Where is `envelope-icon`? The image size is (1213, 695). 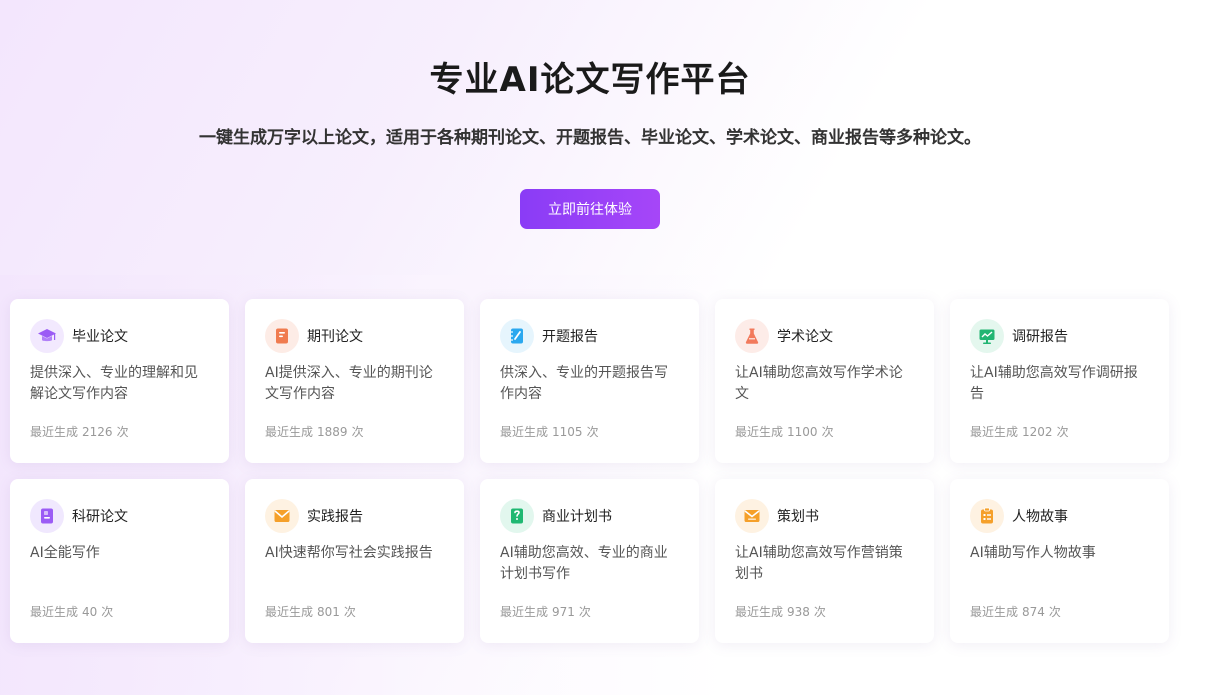 envelope-icon is located at coordinates (282, 516).